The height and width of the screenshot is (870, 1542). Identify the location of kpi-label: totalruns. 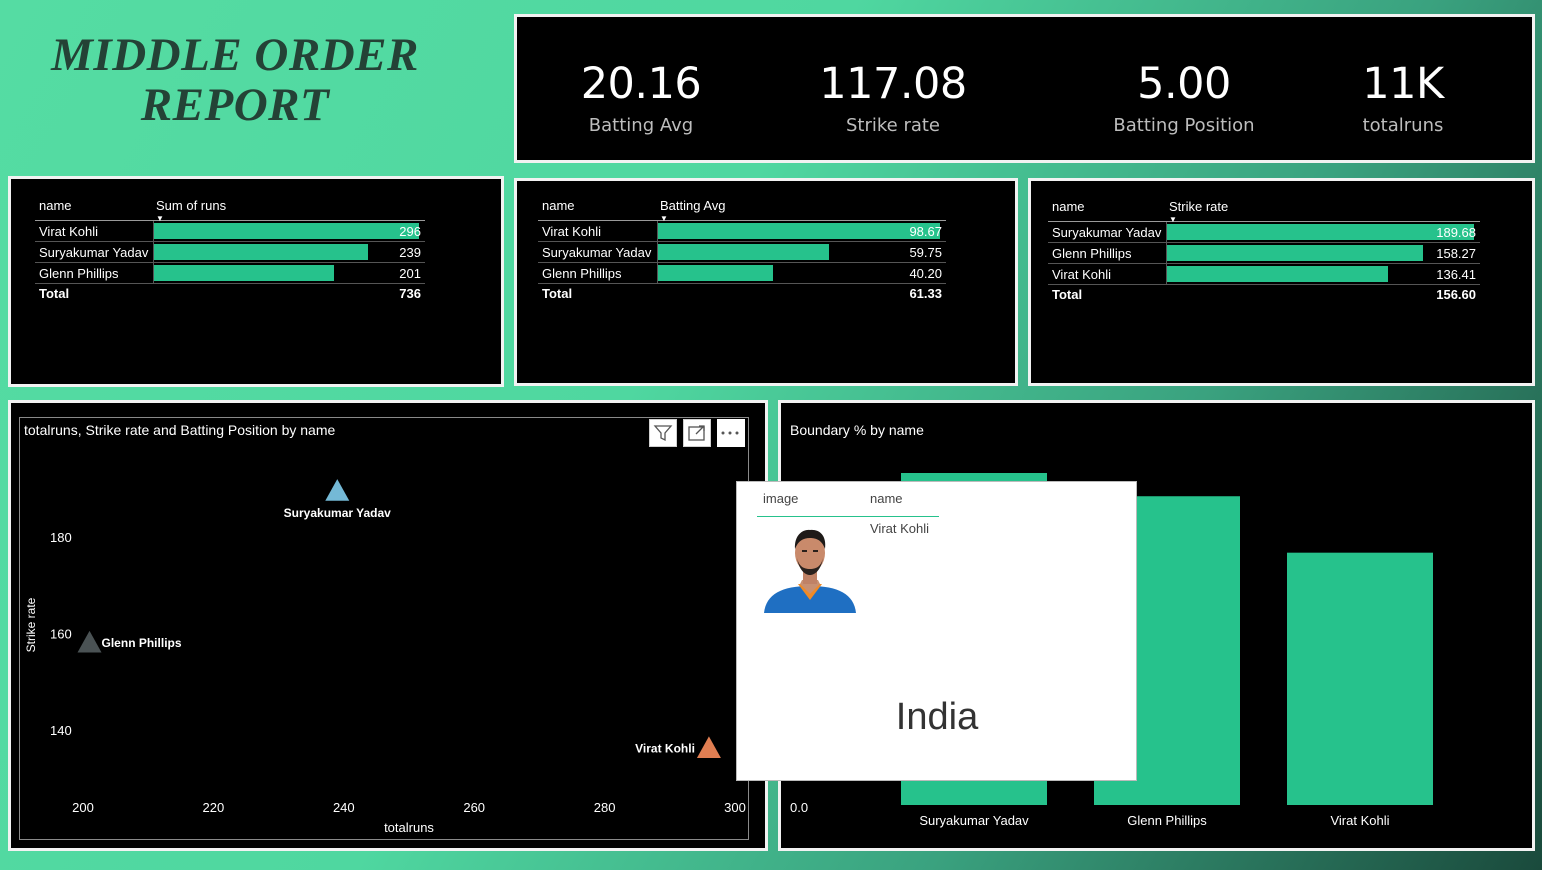
(1403, 125).